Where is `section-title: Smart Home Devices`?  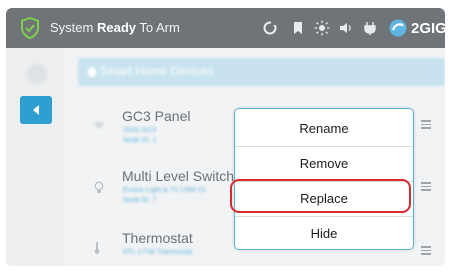 section-title: Smart Home Devices is located at coordinates (157, 71).